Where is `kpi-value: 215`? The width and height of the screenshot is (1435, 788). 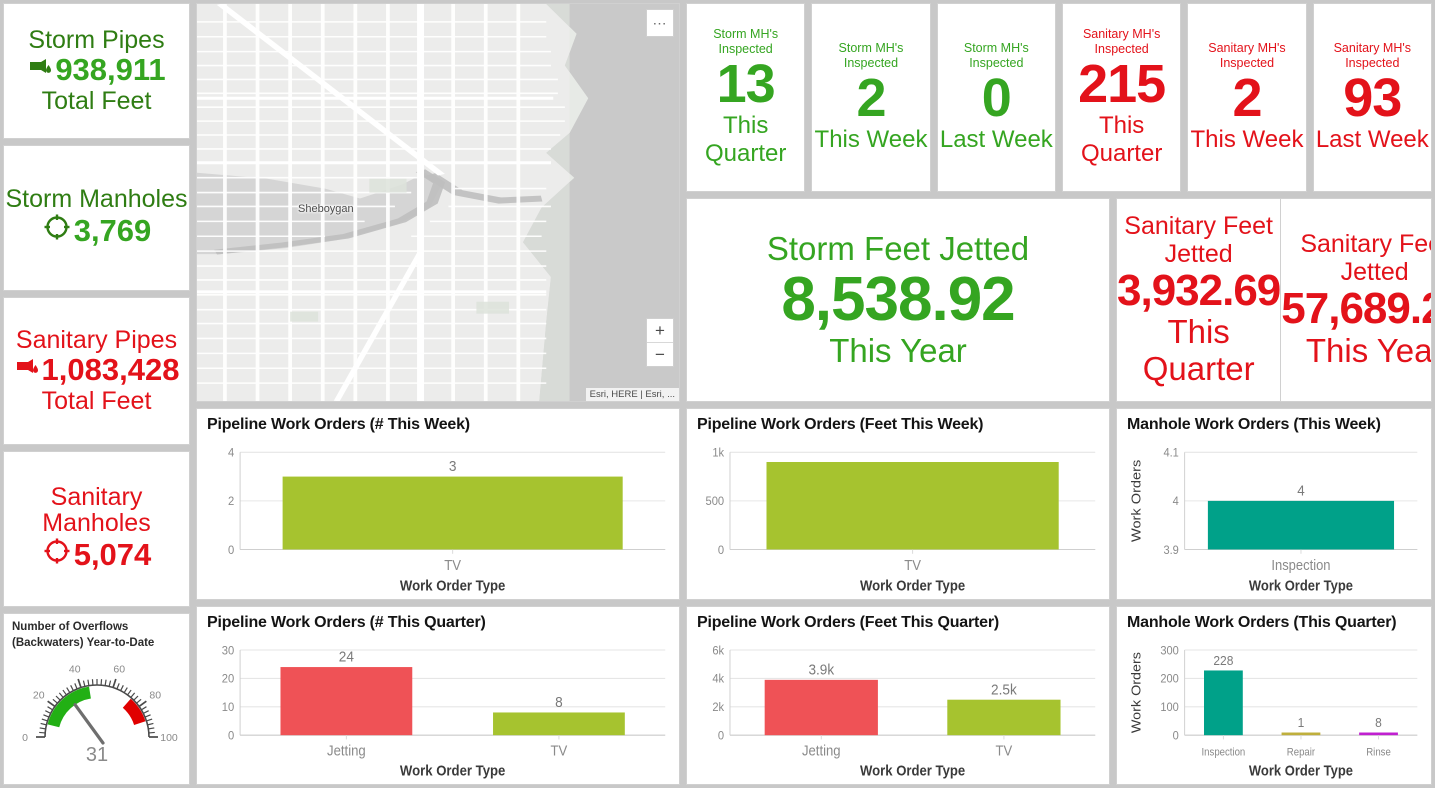
kpi-value: 215 is located at coordinates (1122, 84).